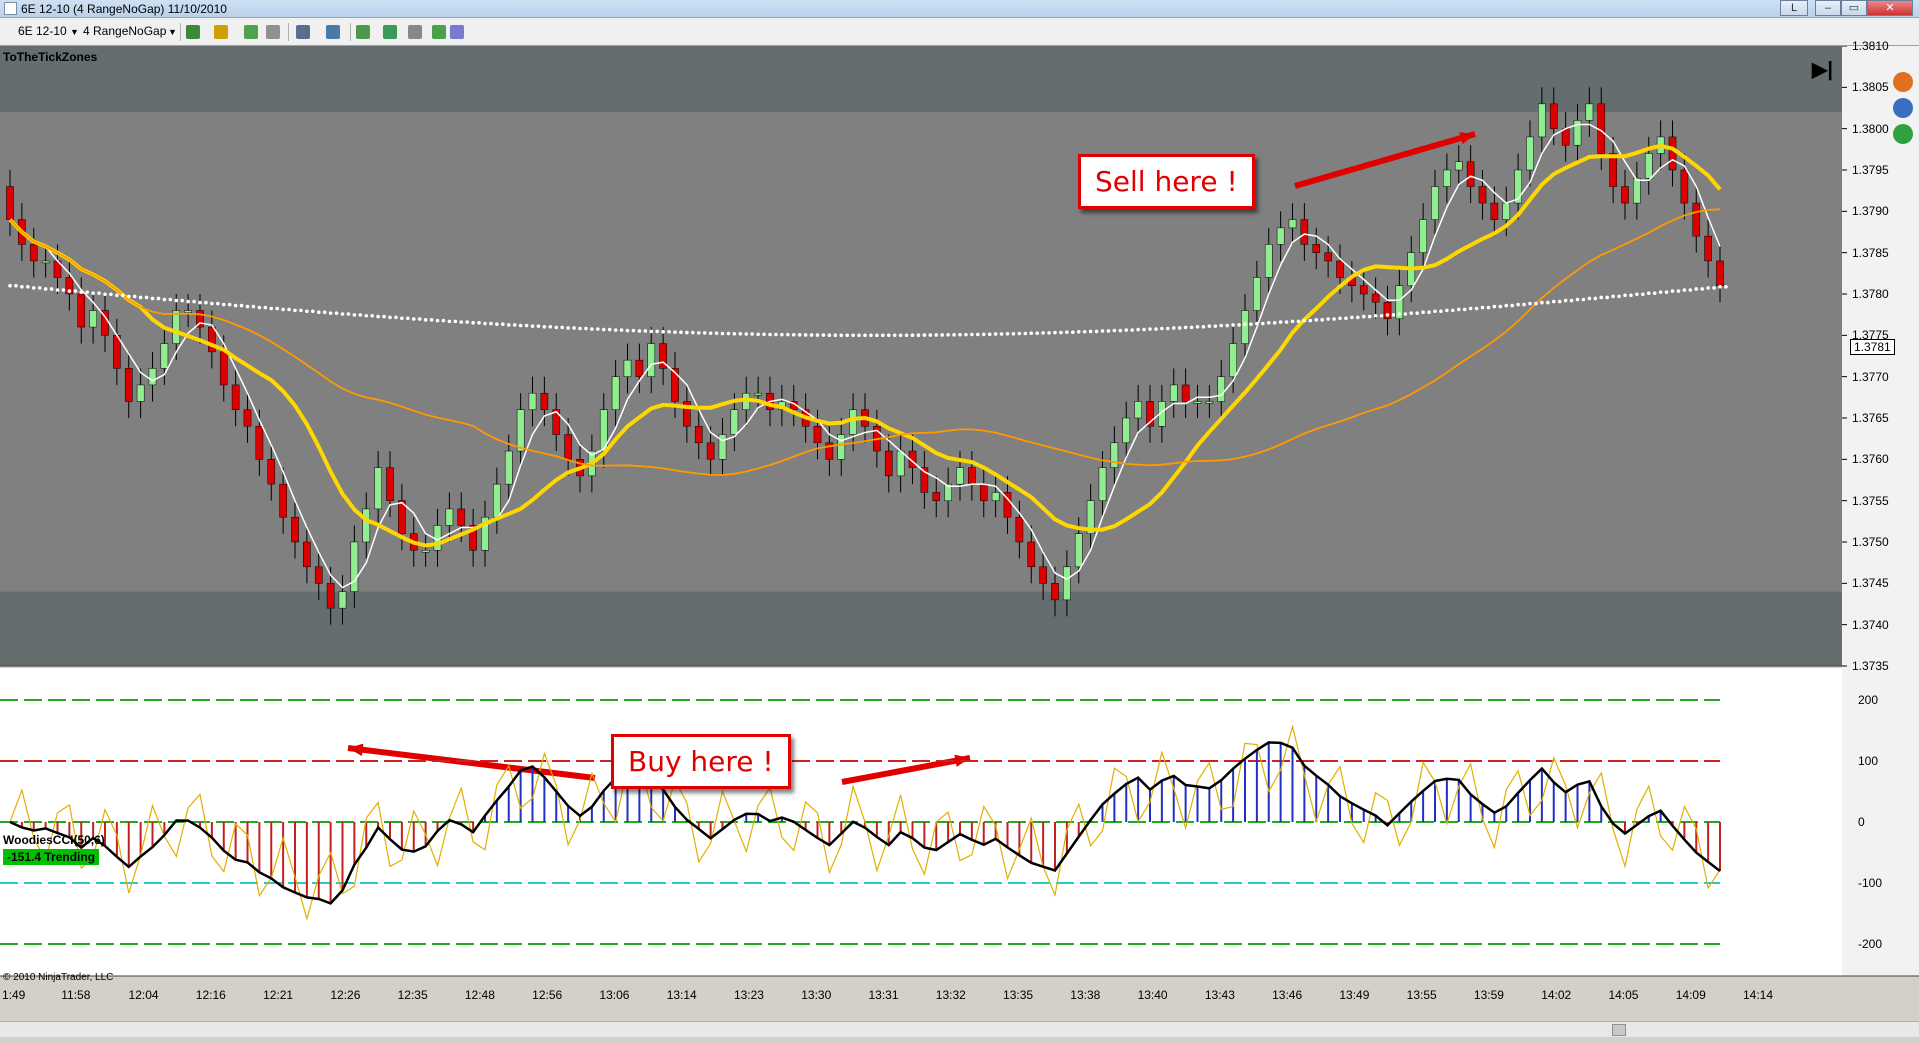 The width and height of the screenshot is (1919, 1043). Describe the element at coordinates (303, 32) in the screenshot. I see `cursor-select-icon` at that location.